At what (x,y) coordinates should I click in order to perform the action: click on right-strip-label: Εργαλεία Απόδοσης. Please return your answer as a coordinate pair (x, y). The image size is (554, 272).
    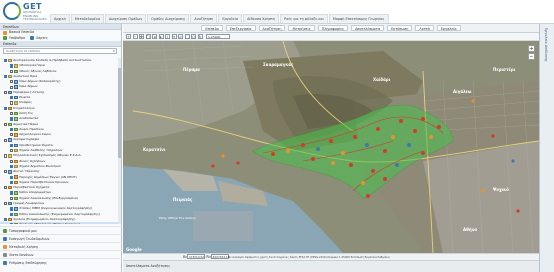
    Looking at the image, I should click on (546, 45).